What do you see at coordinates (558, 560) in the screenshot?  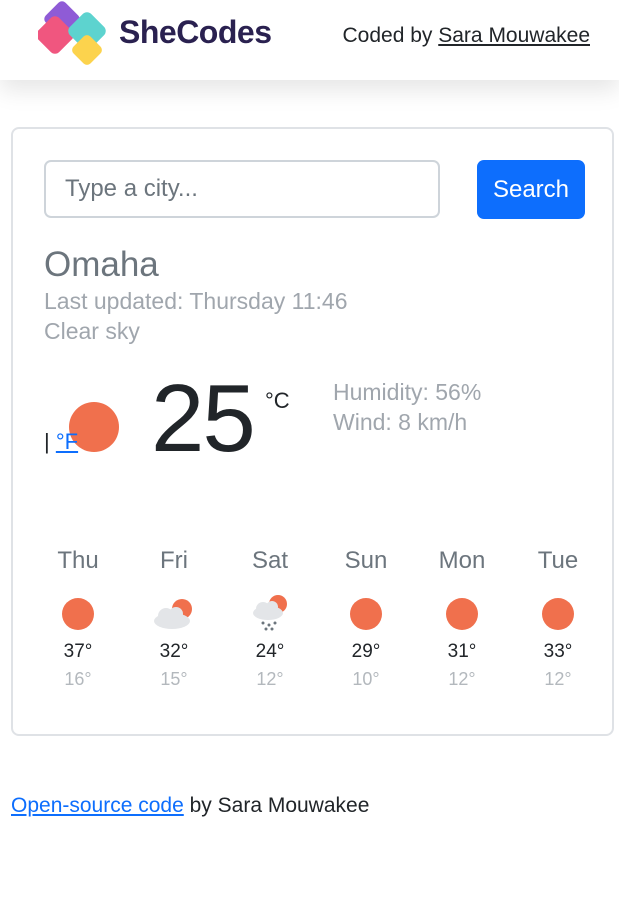 I see `forecast-day-name: Tue` at bounding box center [558, 560].